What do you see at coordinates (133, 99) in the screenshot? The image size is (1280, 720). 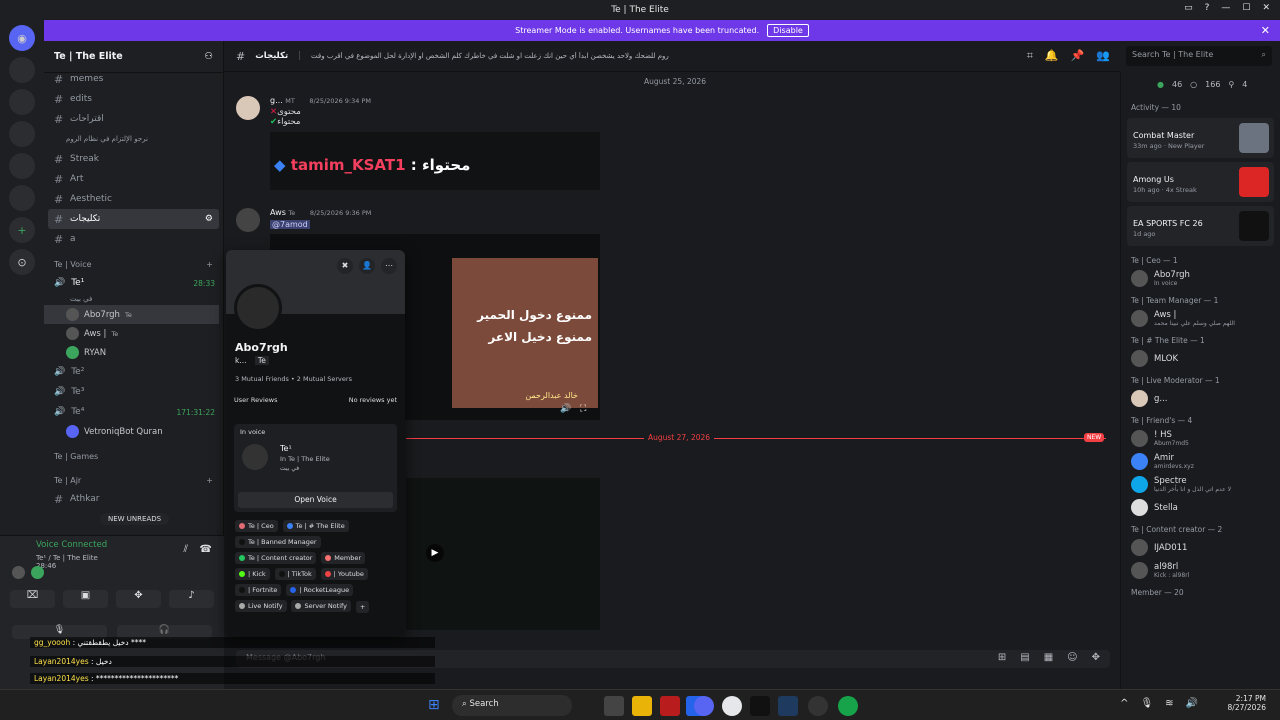 I see `channel-edits: # edits` at bounding box center [133, 99].